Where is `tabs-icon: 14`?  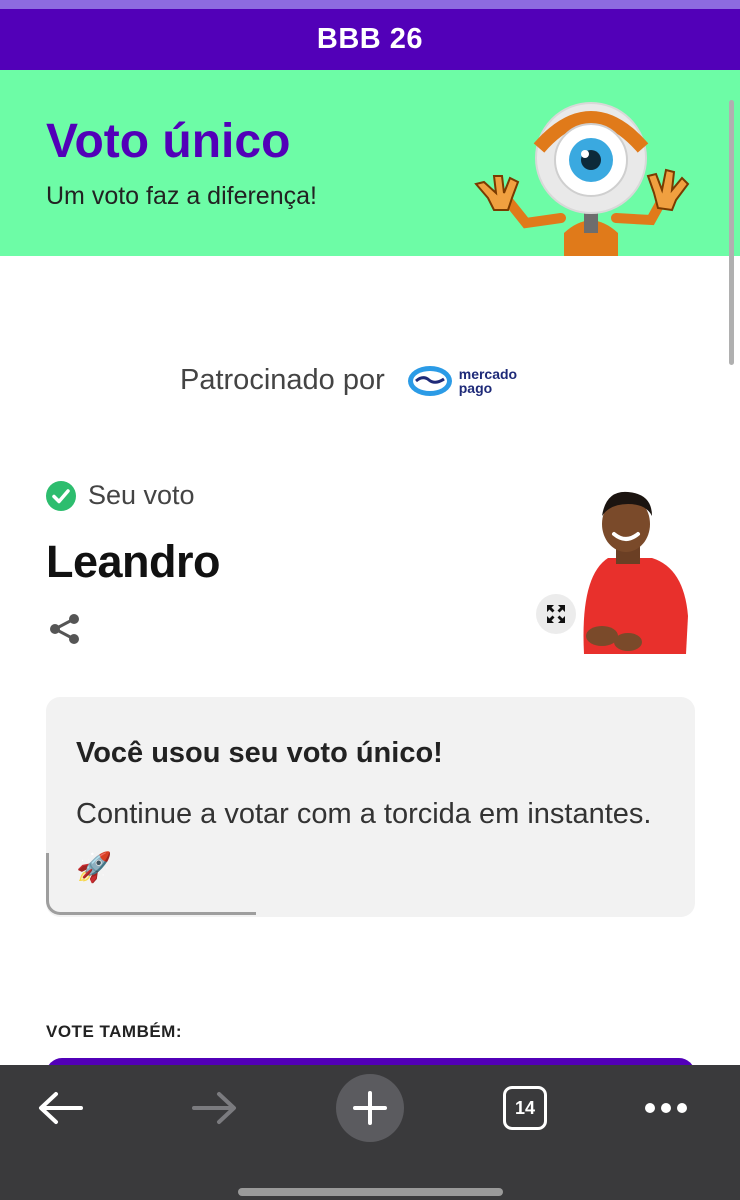 tabs-icon: 14 is located at coordinates (525, 1108).